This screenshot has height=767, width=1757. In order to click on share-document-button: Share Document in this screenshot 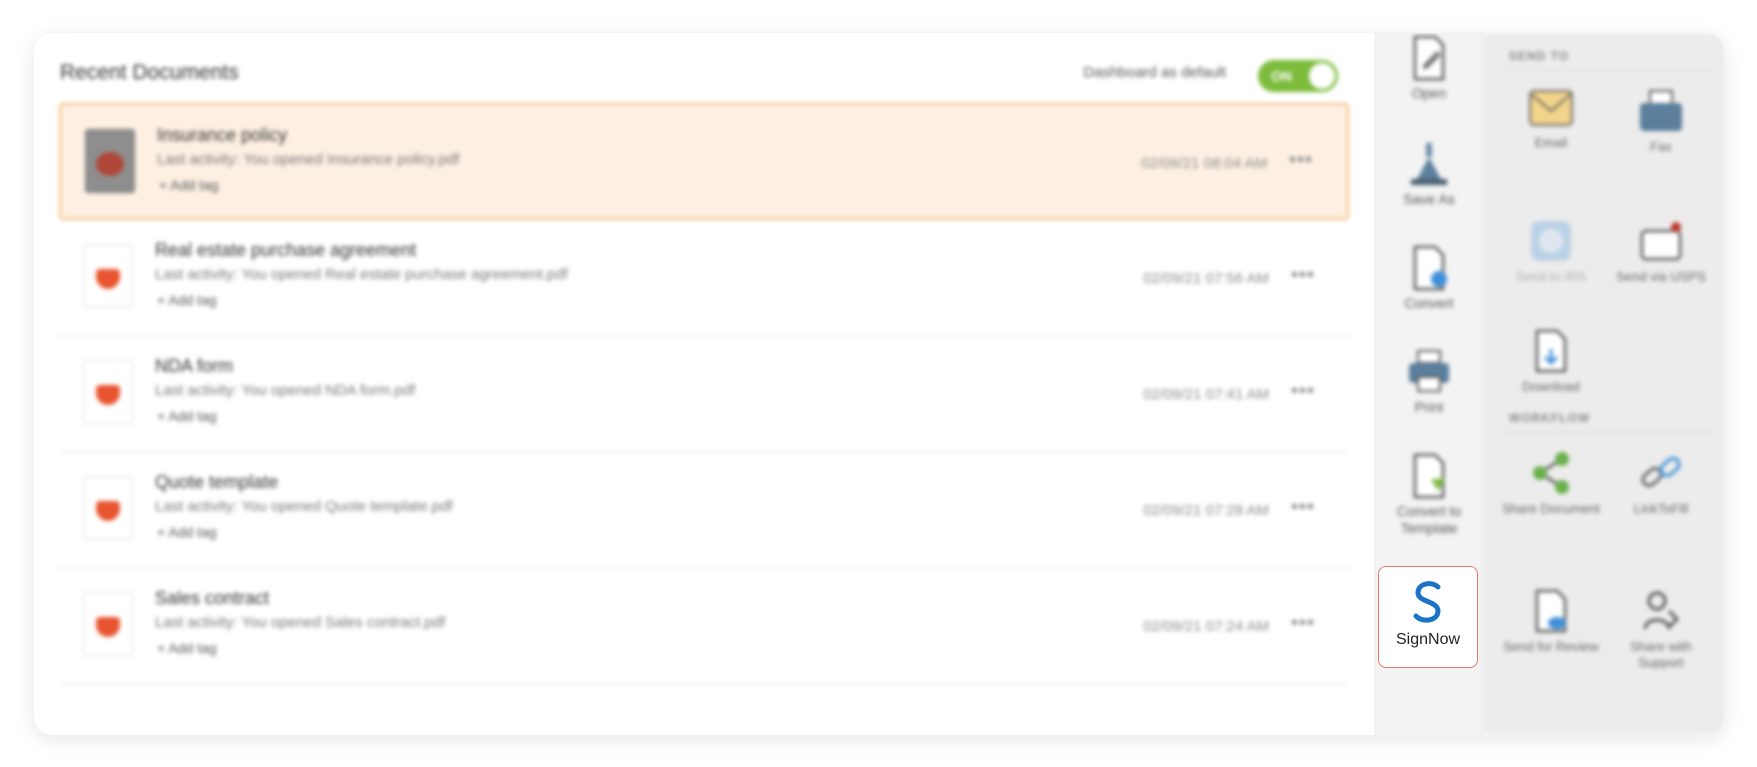, I will do `click(1551, 484)`.